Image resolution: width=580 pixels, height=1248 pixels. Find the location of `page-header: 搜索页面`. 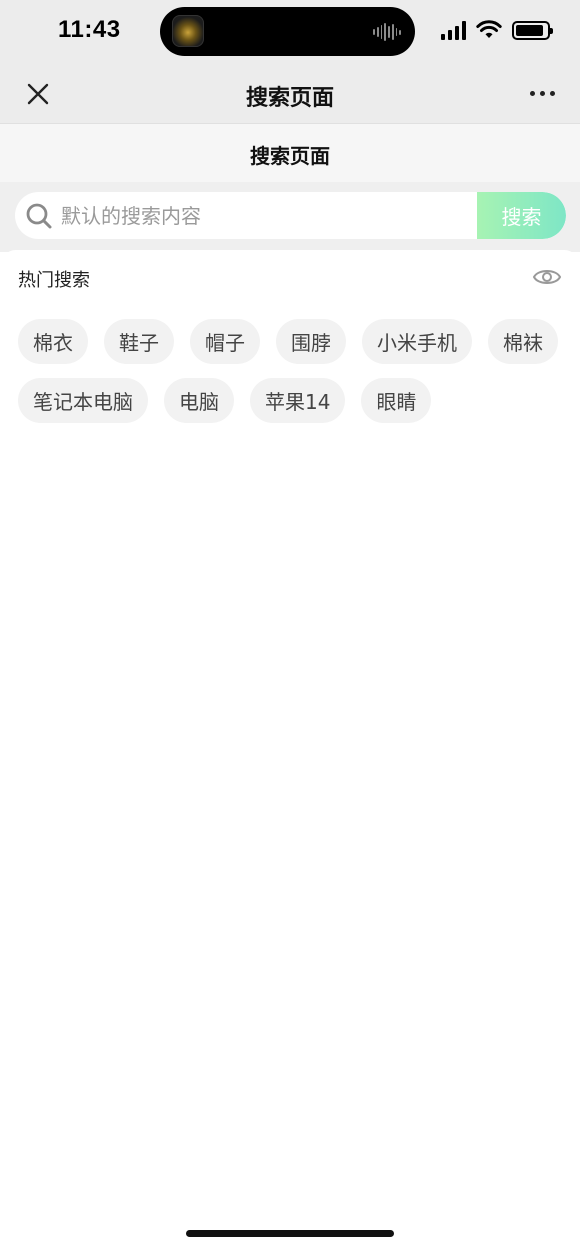

page-header: 搜索页面 is located at coordinates (290, 153).